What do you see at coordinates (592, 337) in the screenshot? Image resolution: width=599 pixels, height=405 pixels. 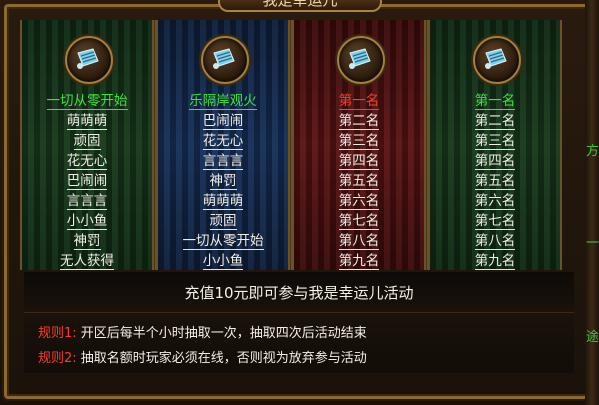 I see `edge-text-fragment: 途` at bounding box center [592, 337].